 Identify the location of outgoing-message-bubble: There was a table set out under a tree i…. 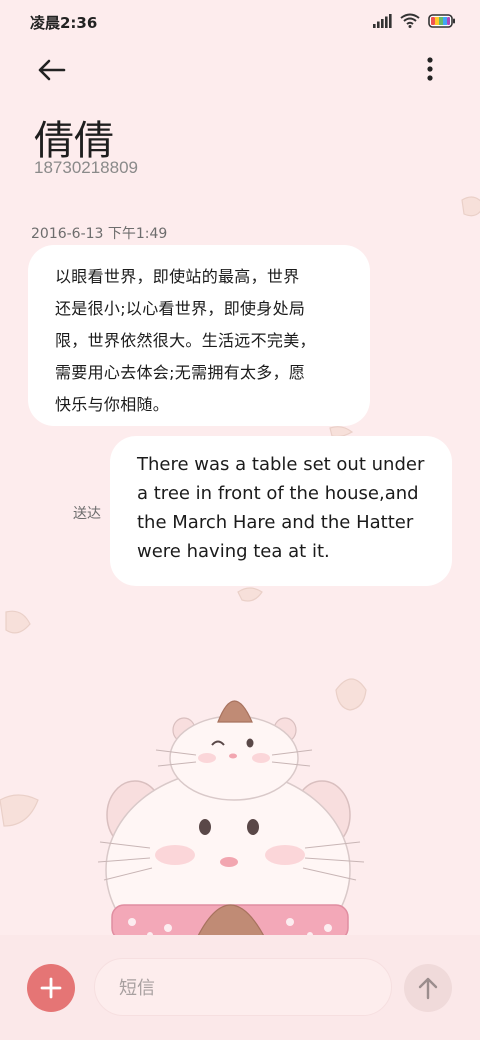
(281, 511).